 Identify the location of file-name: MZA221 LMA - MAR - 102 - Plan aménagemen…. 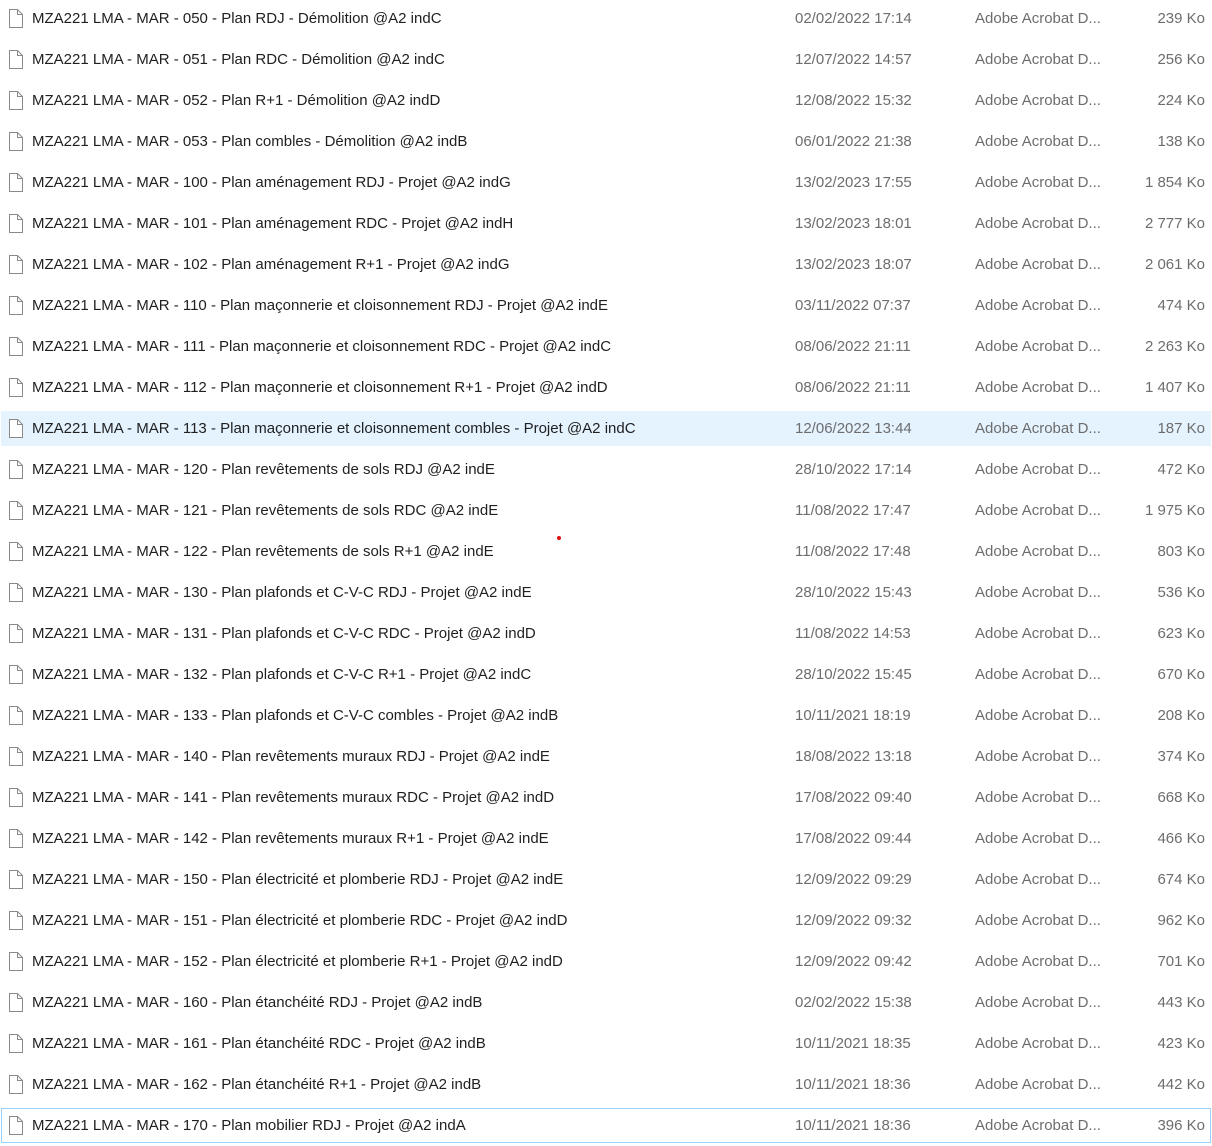
(271, 264).